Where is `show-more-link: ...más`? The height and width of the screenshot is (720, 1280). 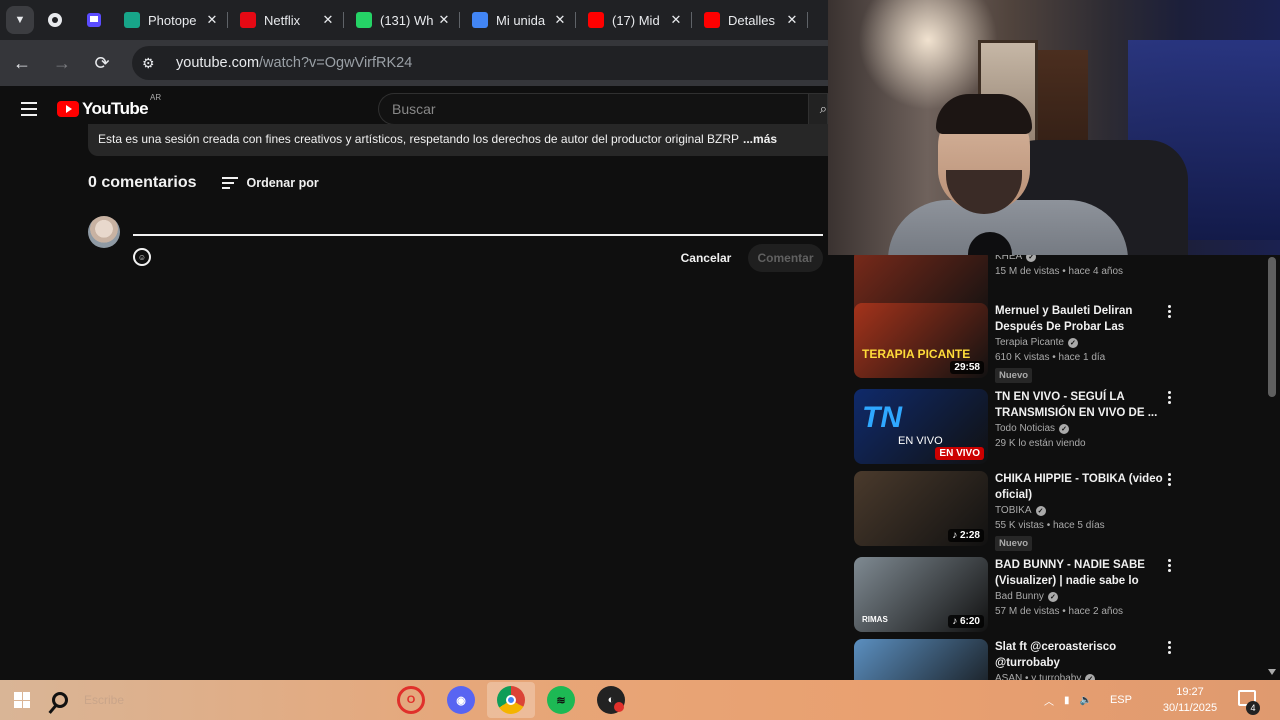 show-more-link: ...más is located at coordinates (760, 139).